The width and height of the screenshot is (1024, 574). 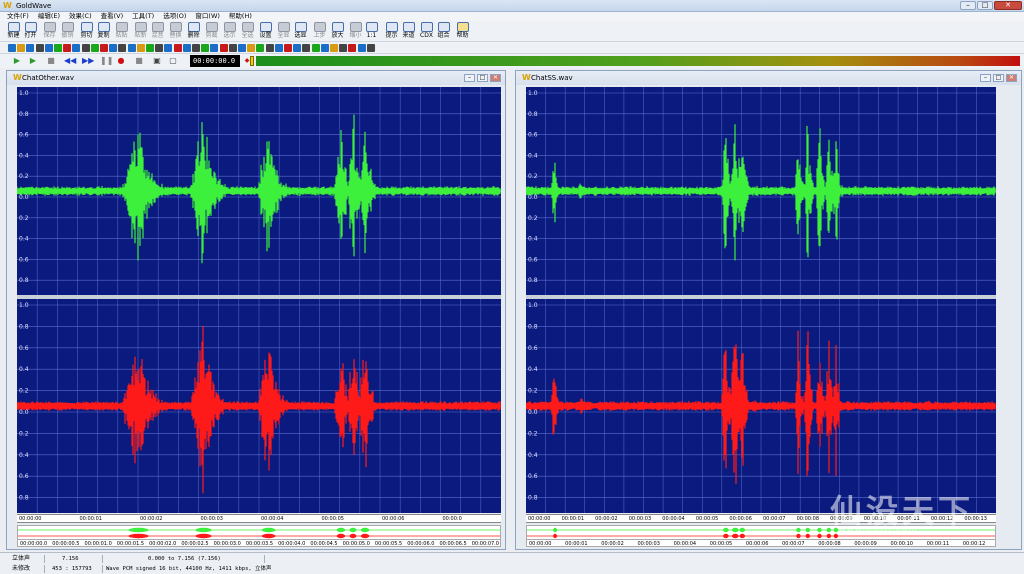 What do you see at coordinates (139, 61) in the screenshot?
I see `record-stop-icon: ■` at bounding box center [139, 61].